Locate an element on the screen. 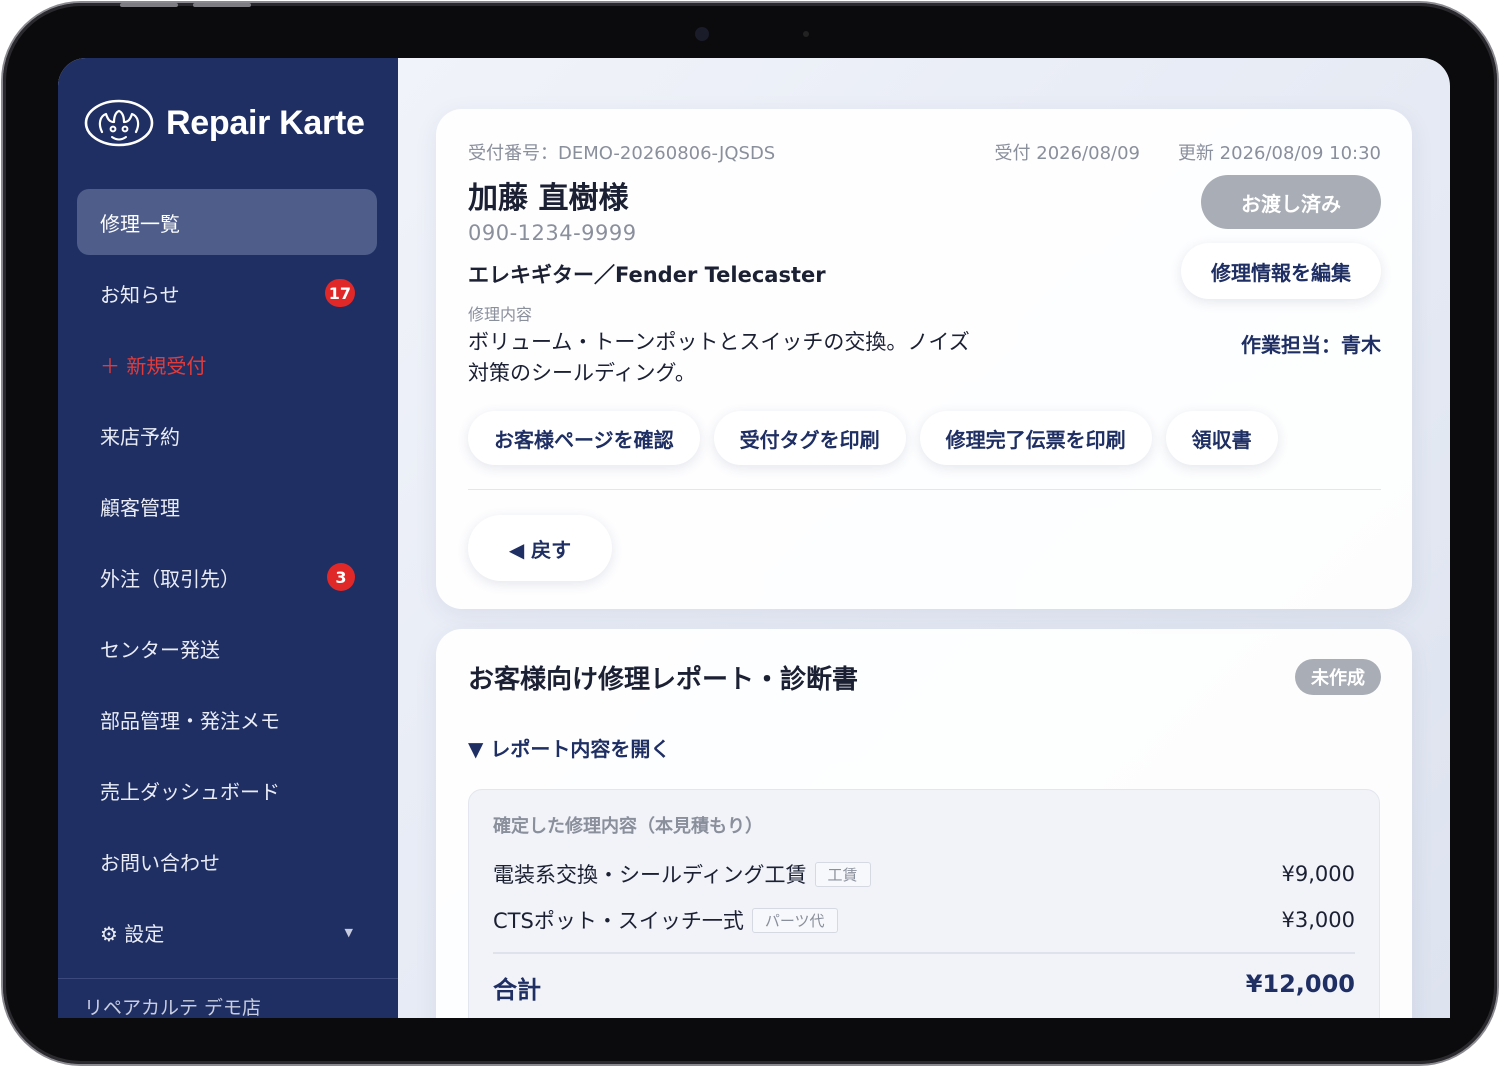 This screenshot has height=1067, width=1500. received-date: 受付 2026/08/09 is located at coordinates (1067, 153).